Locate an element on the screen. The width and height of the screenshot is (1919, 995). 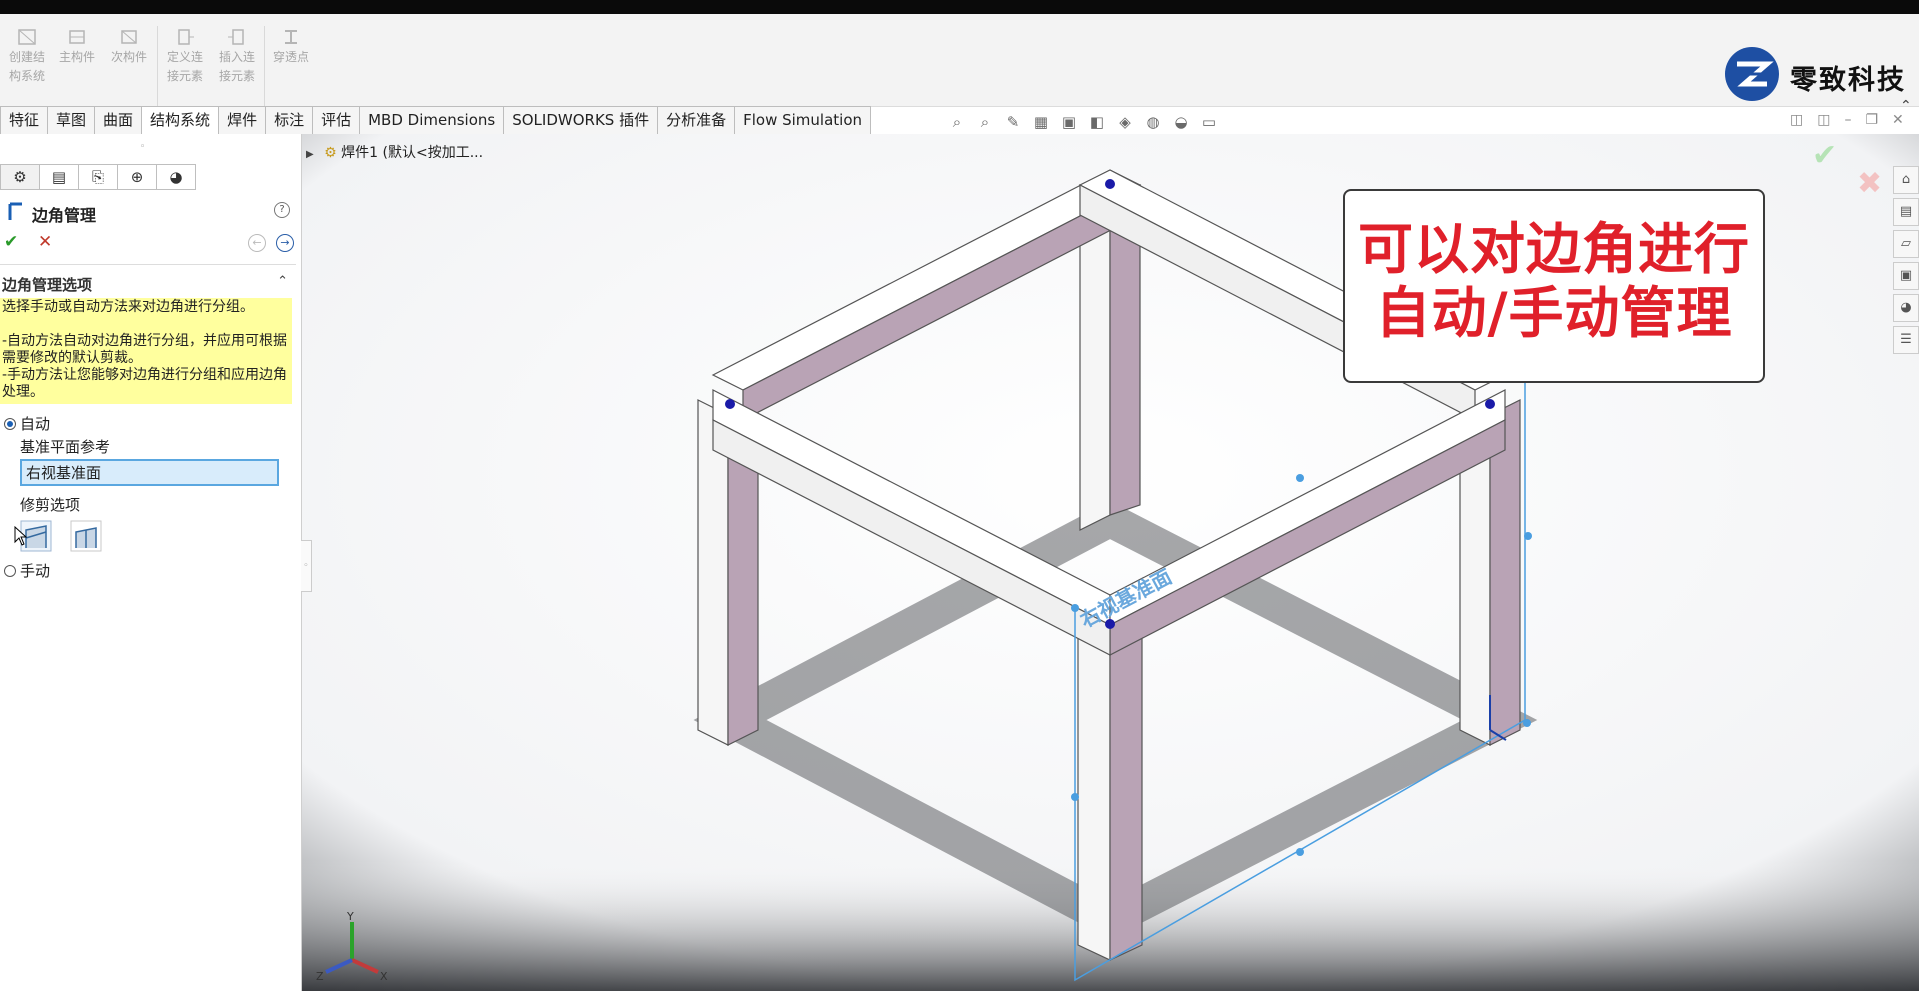
radio-auto: 自动 is located at coordinates (27, 423).